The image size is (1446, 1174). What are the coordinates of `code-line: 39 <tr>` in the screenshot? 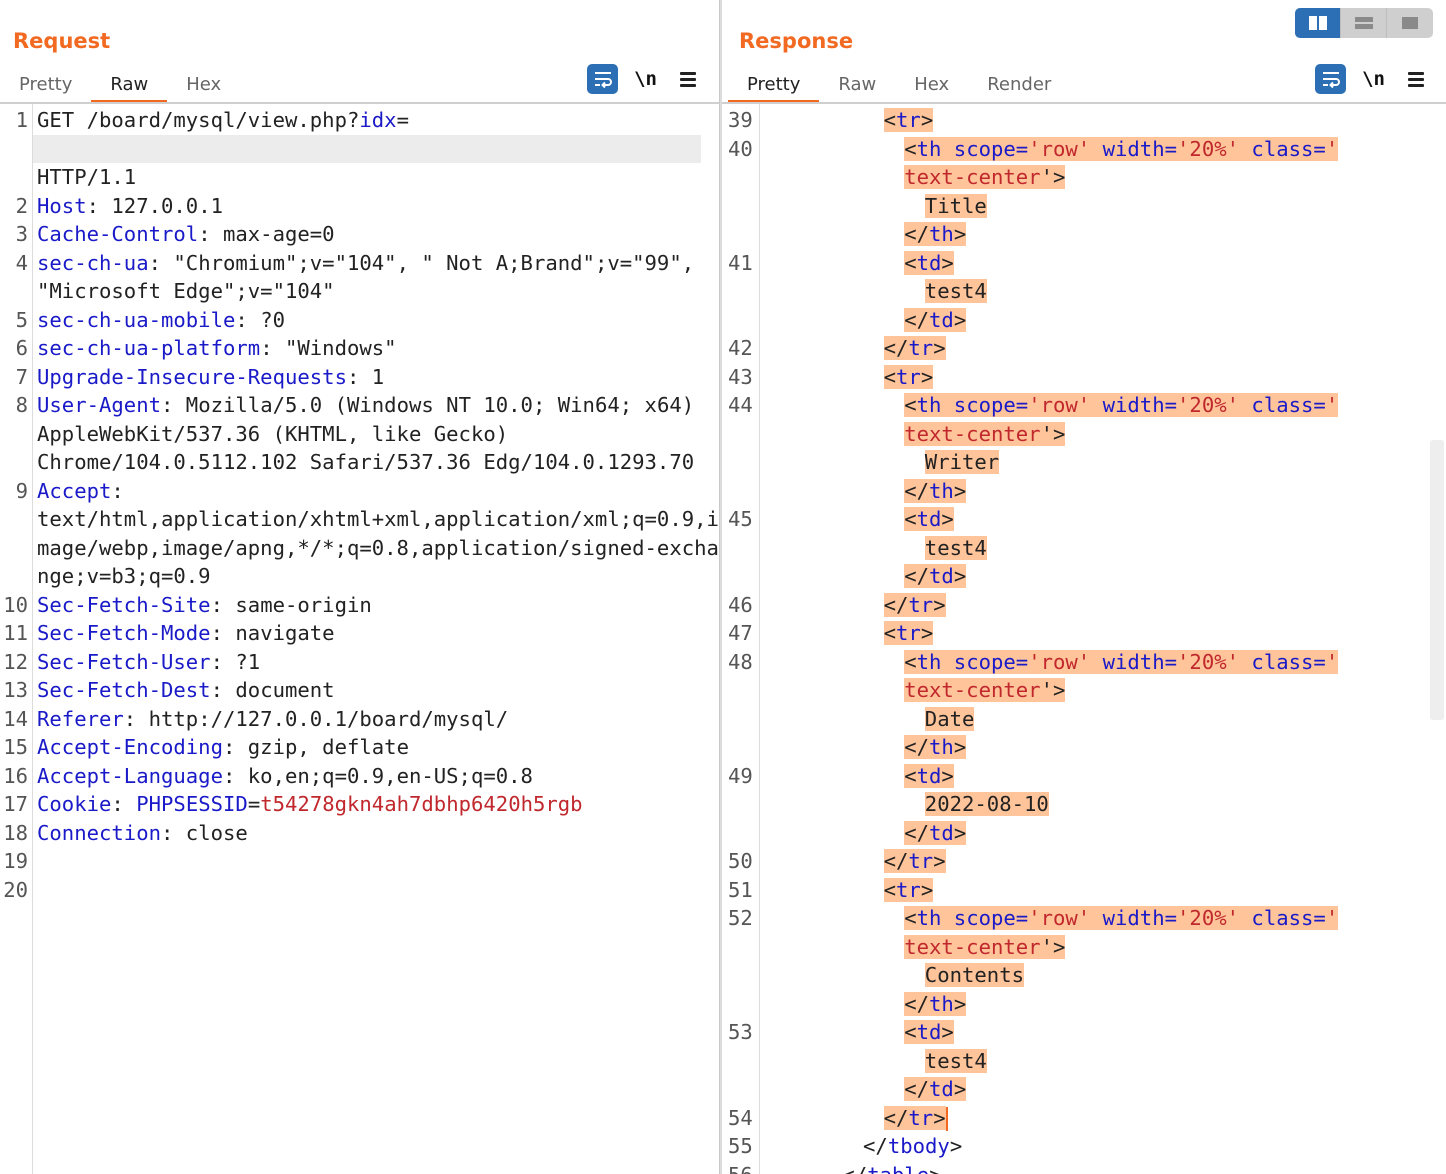 It's located at (1030, 120).